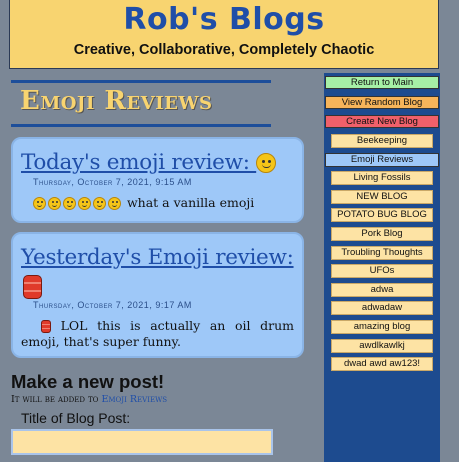 Image resolution: width=459 pixels, height=462 pixels. What do you see at coordinates (382, 327) in the screenshot?
I see `sidebar-blog-item: amazing blog` at bounding box center [382, 327].